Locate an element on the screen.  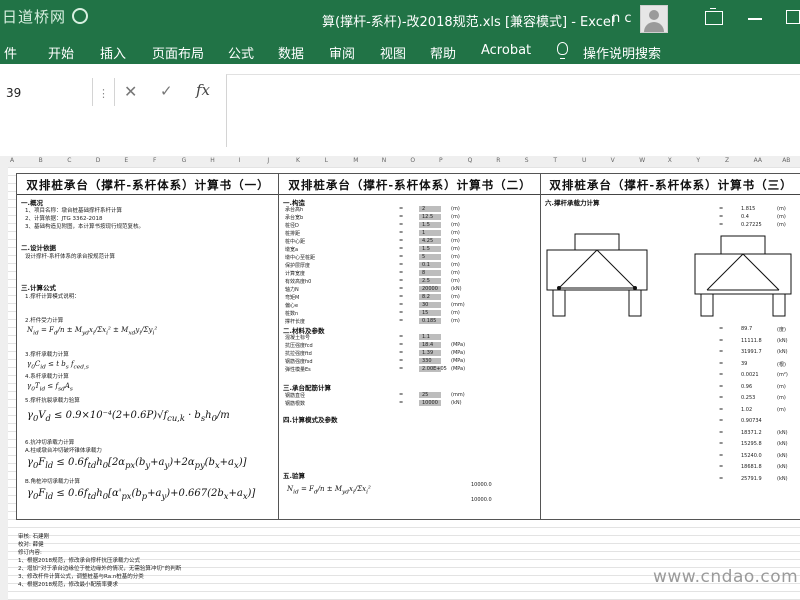
input-cell: 1 is located at coordinates (430, 233).